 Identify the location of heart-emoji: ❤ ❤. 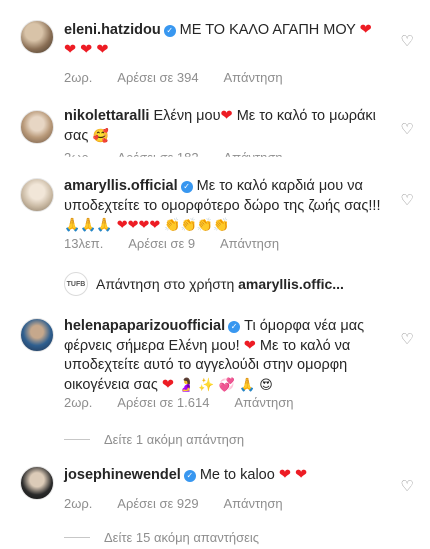
(293, 475).